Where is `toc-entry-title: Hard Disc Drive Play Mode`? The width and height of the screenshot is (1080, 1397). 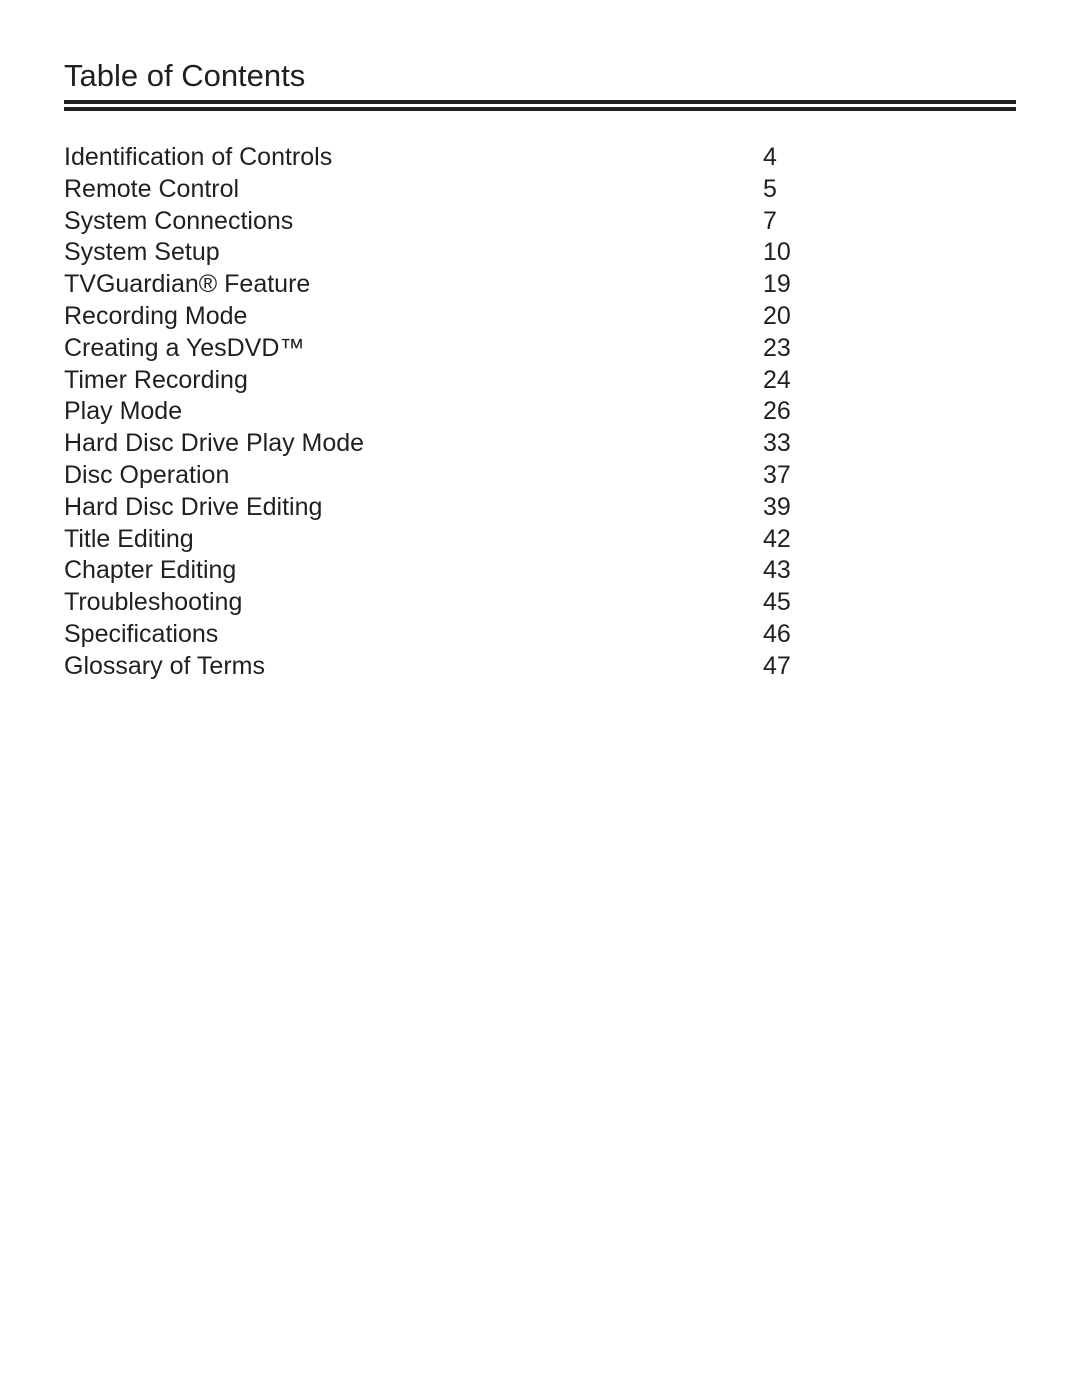 toc-entry-title: Hard Disc Drive Play Mode is located at coordinates (214, 443).